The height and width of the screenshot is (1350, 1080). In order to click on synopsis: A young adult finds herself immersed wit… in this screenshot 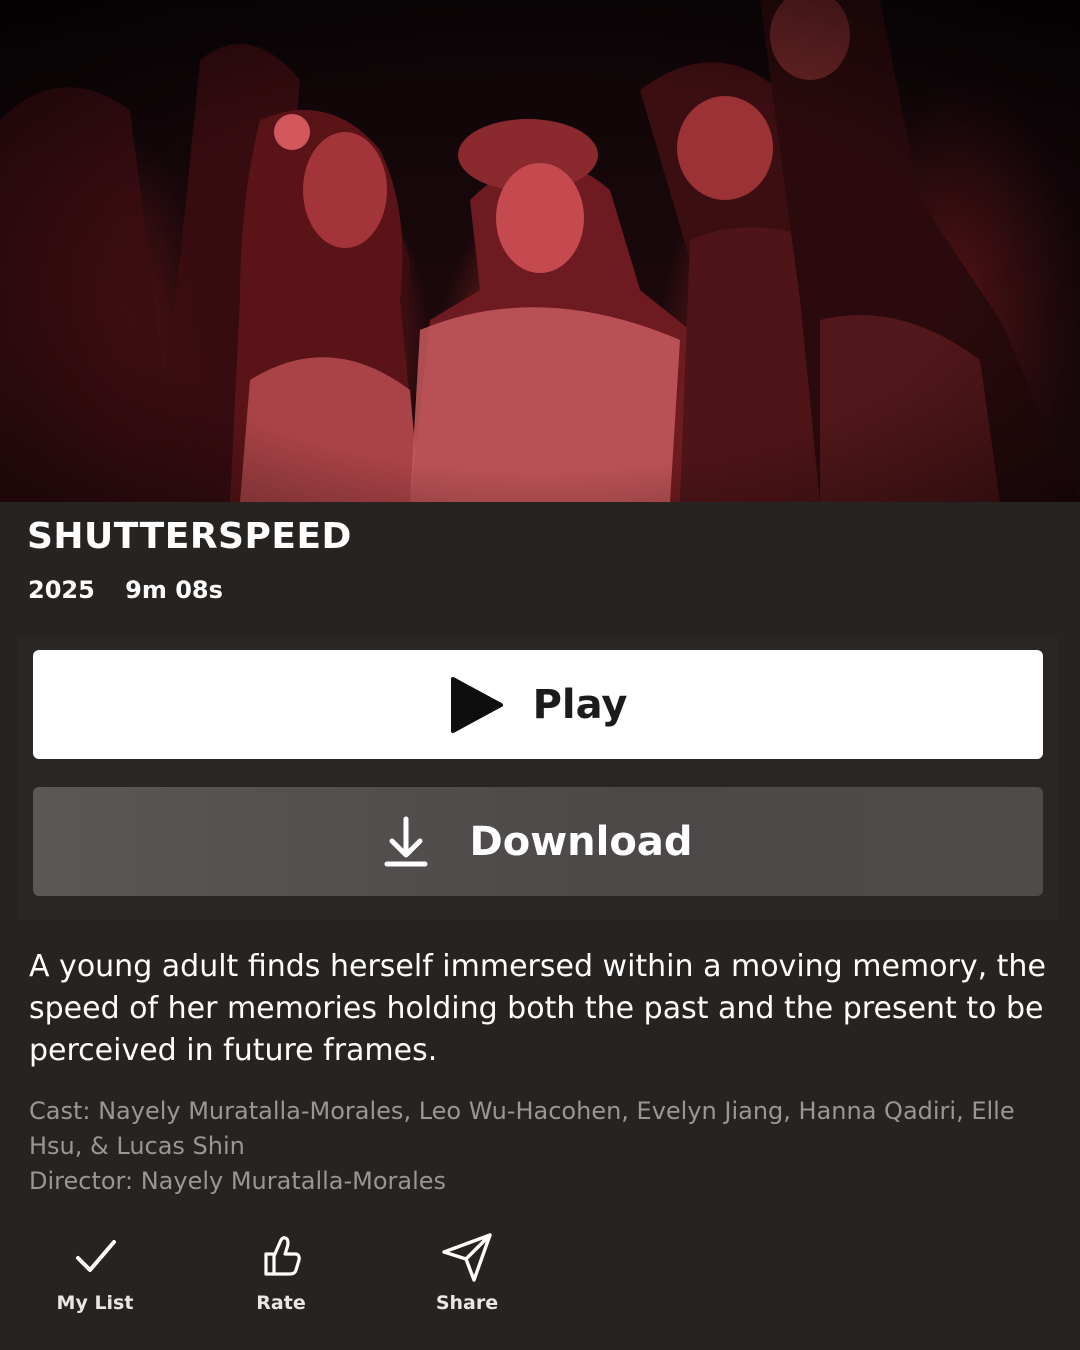, I will do `click(537, 1008)`.